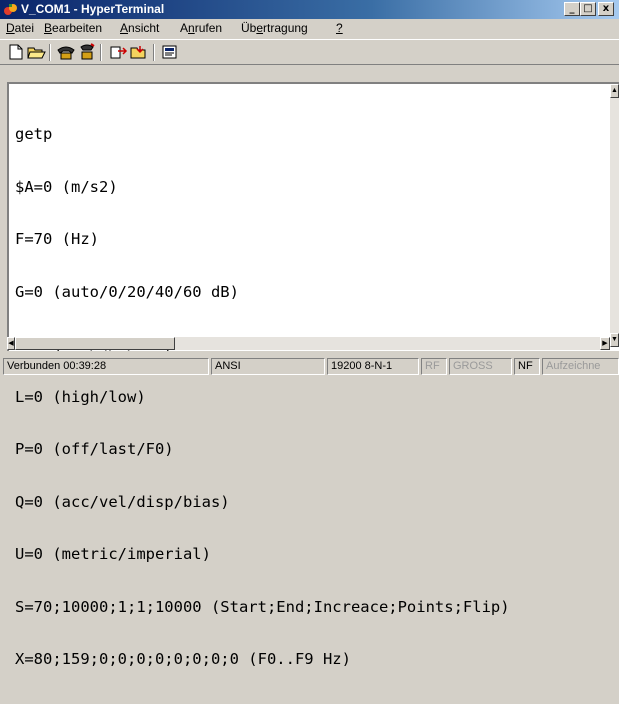  I want to click on maximize-button: □, so click(588, 9).